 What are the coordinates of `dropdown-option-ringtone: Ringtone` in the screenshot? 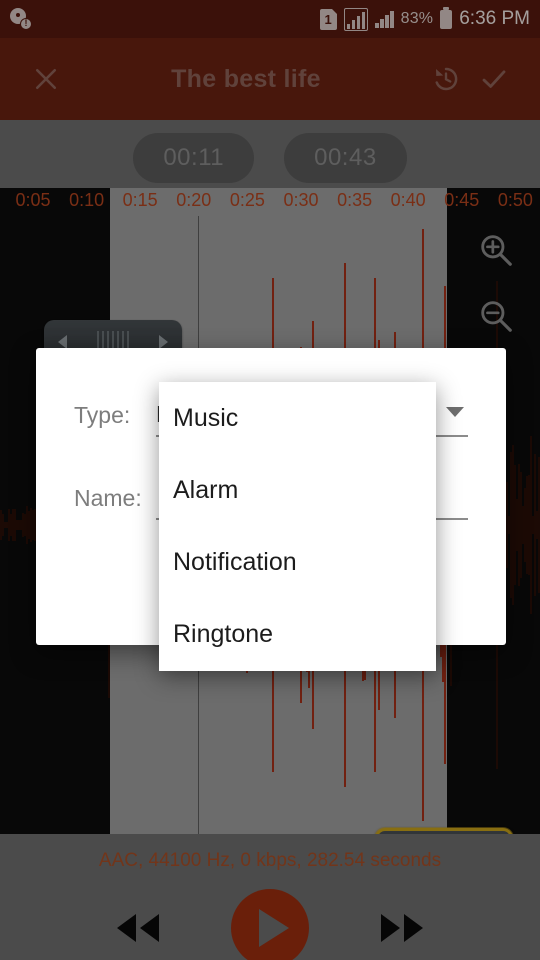 It's located at (297, 634).